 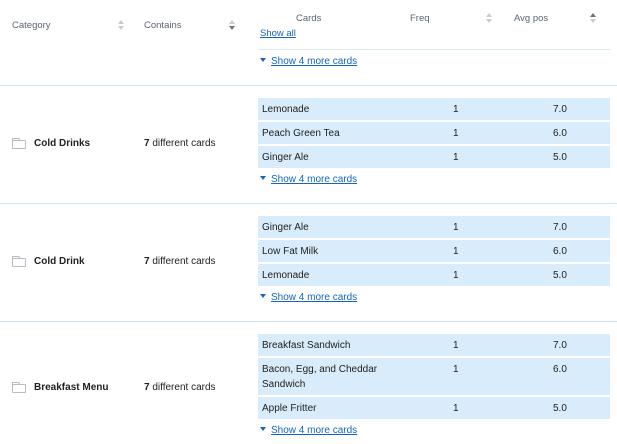 I want to click on column-header-contains: Contains, so click(x=163, y=25).